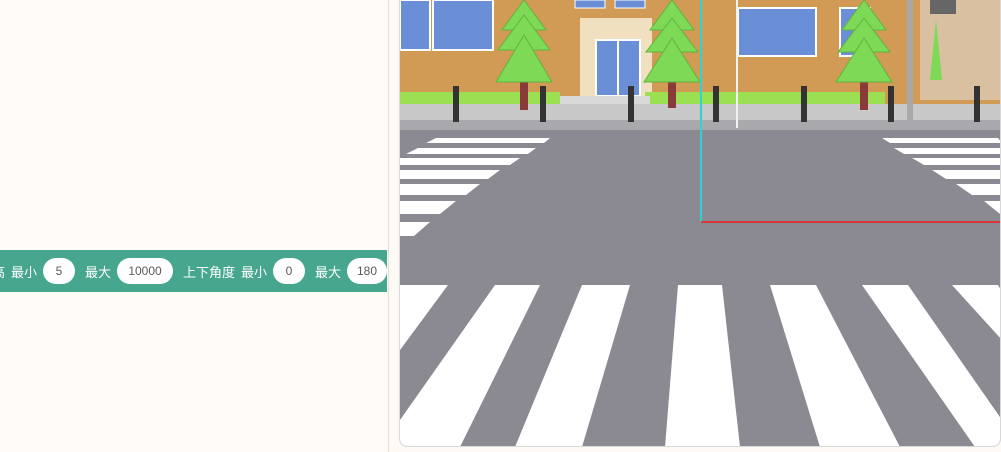  I want to click on min-angle-input: 0, so click(289, 271).